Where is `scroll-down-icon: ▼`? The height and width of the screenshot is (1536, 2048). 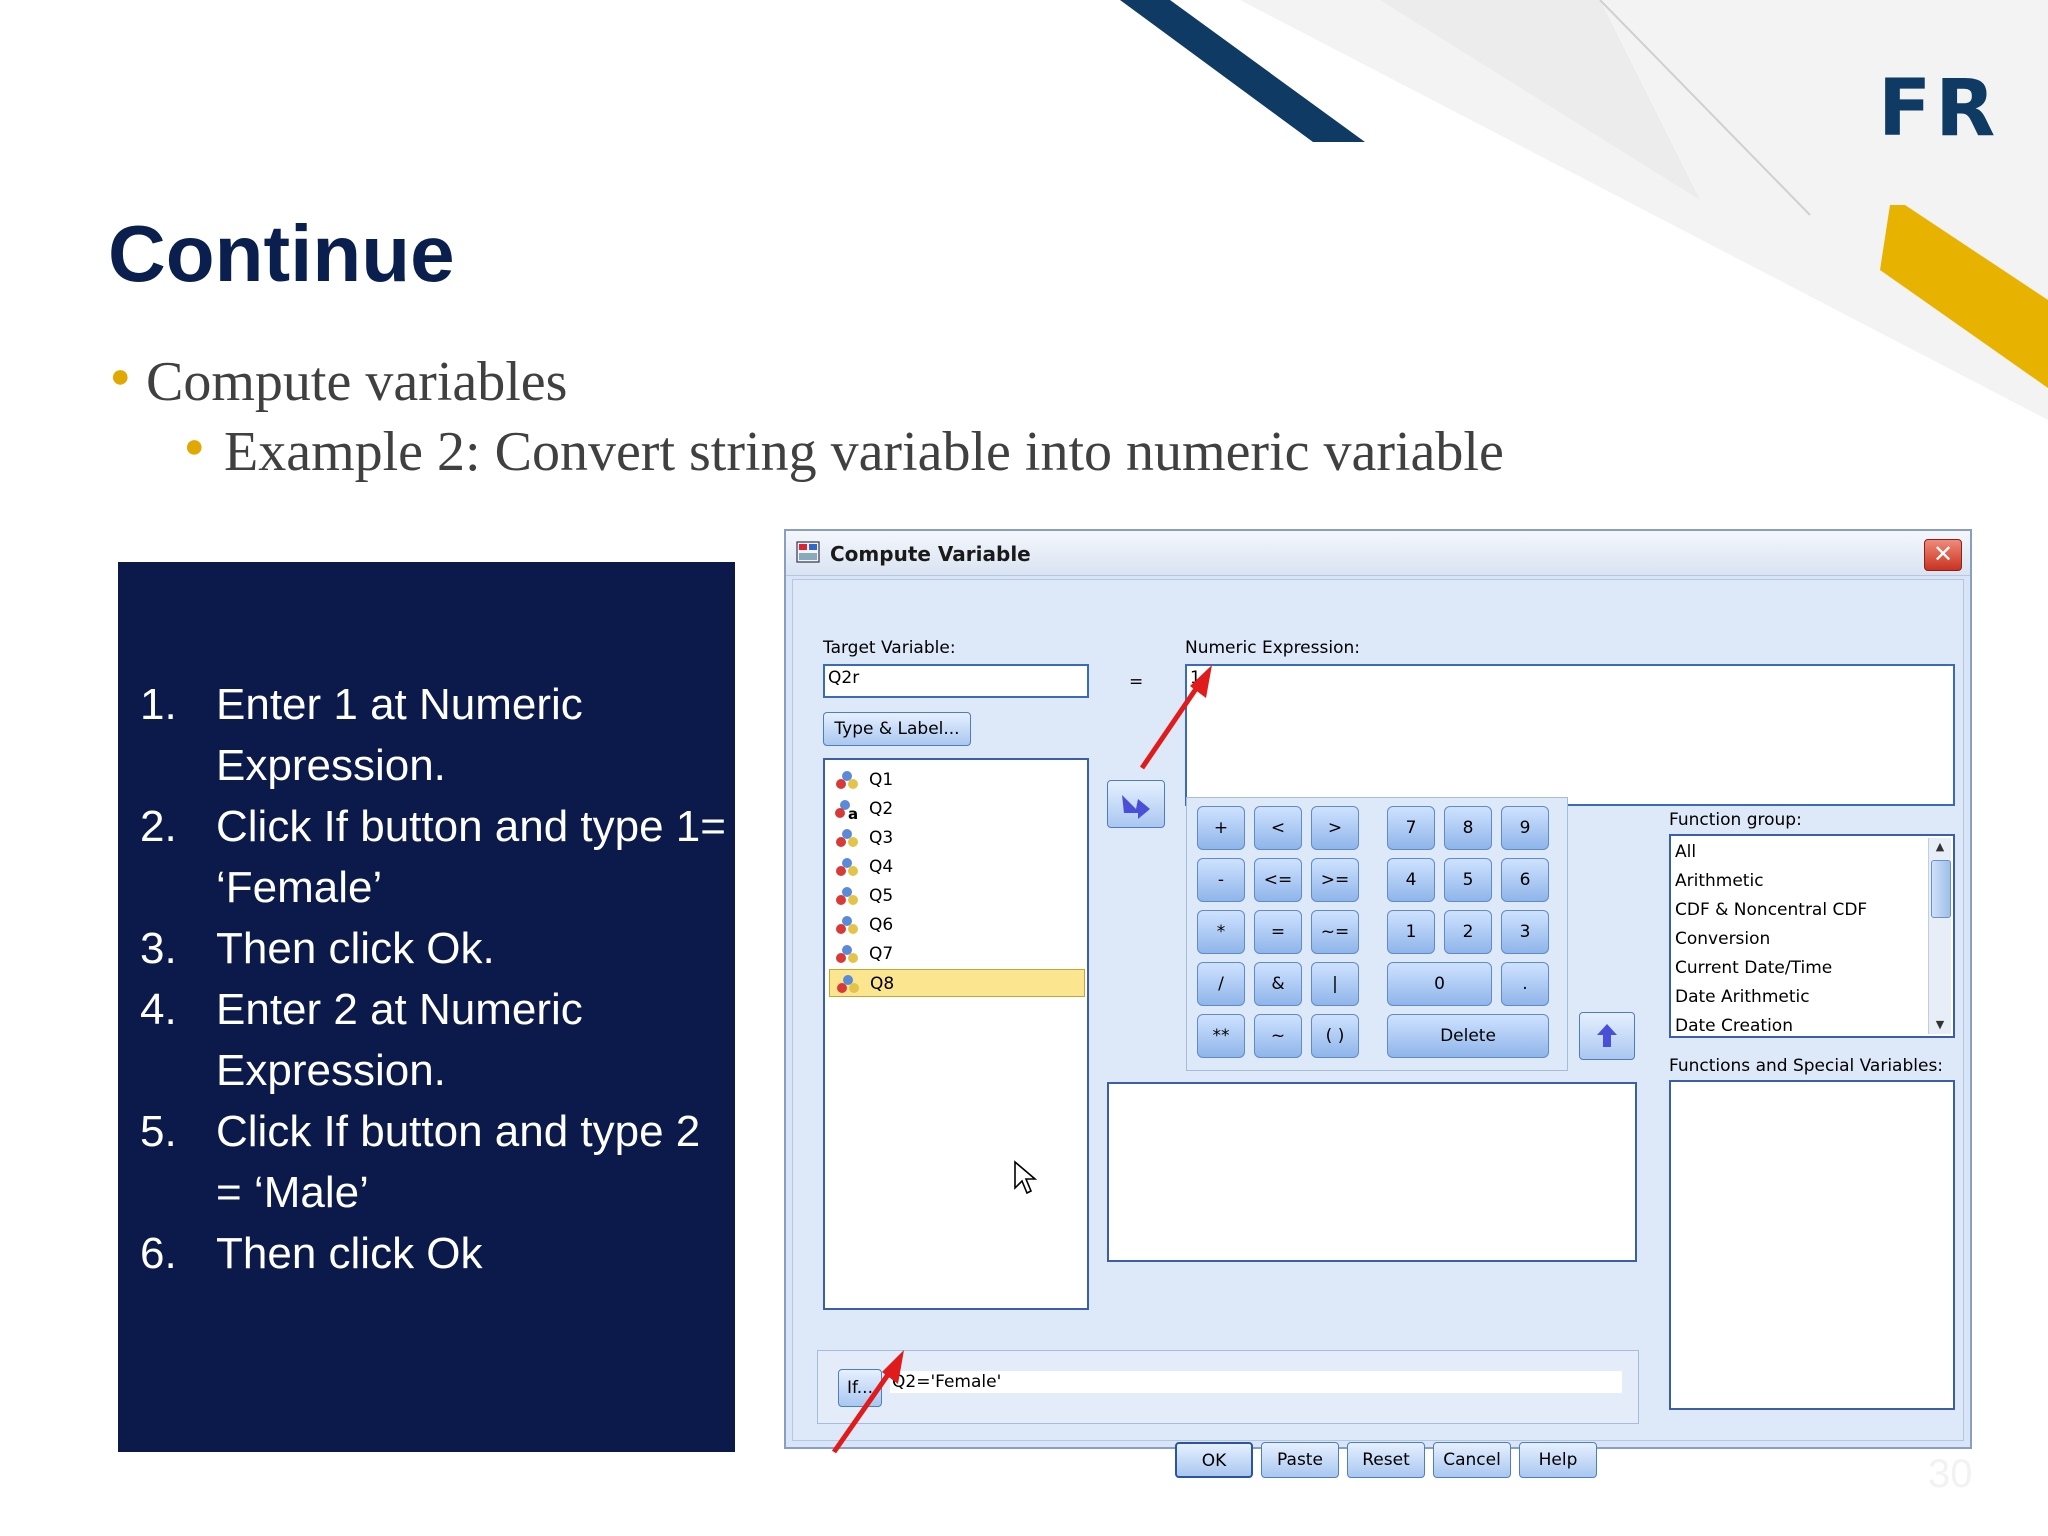
scroll-down-icon: ▼ is located at coordinates (1940, 1025).